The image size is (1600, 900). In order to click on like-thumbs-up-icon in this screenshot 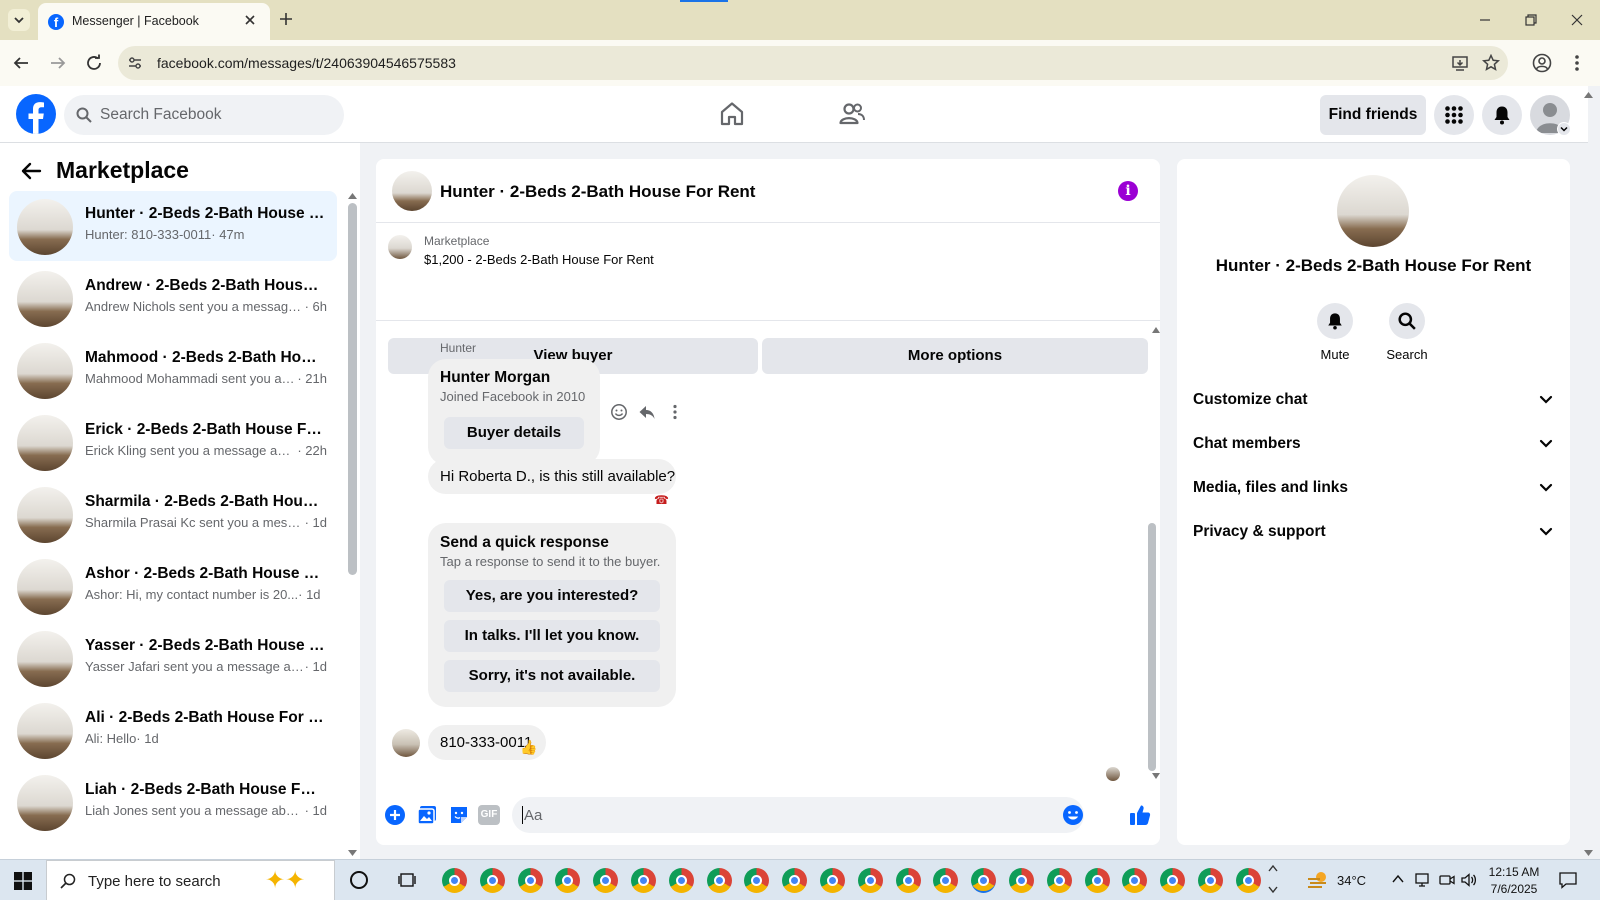, I will do `click(1140, 815)`.